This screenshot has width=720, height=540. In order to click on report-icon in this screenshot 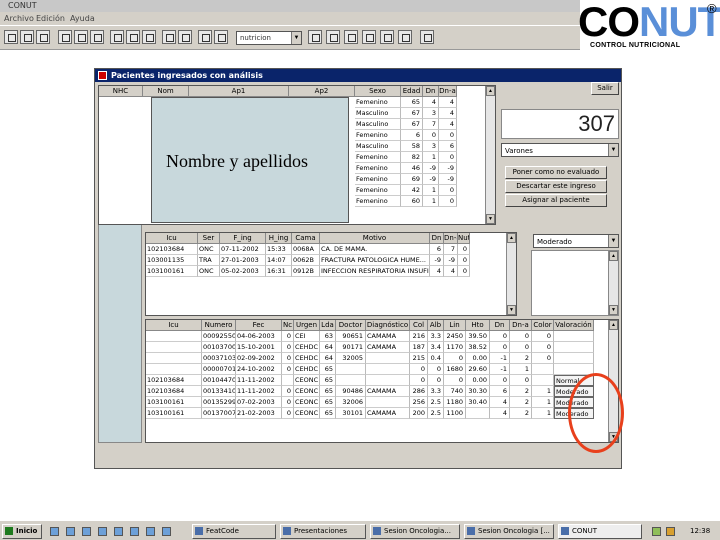, I will do `click(221, 37)`.